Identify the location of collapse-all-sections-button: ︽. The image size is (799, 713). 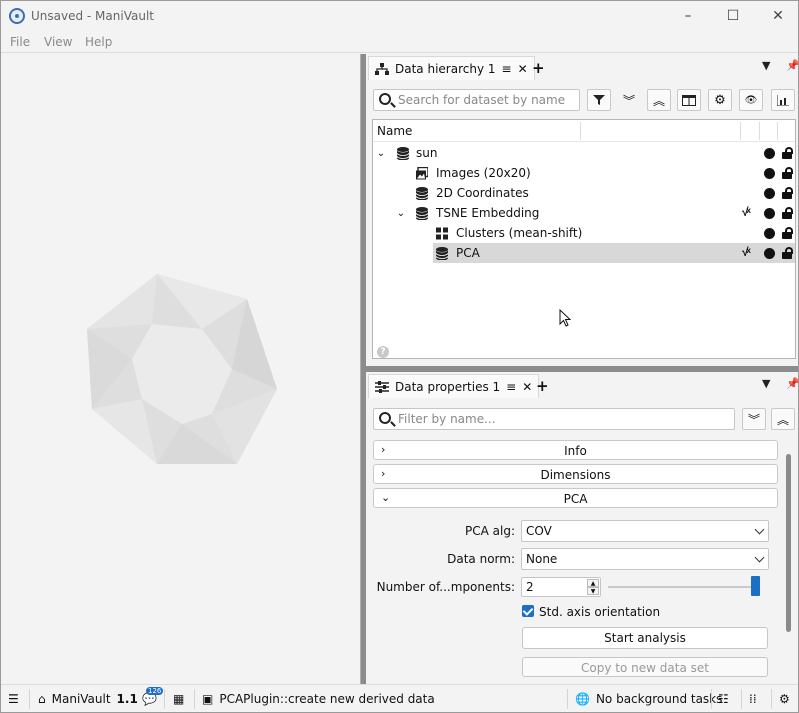
(783, 419).